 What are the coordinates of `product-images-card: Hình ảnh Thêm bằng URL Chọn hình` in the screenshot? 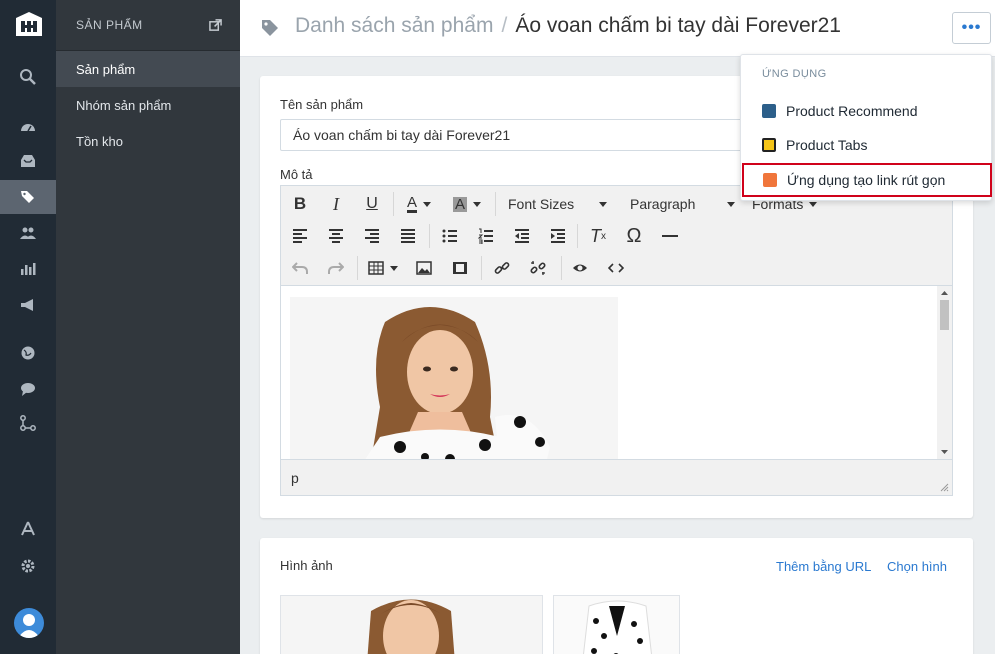 It's located at (616, 596).